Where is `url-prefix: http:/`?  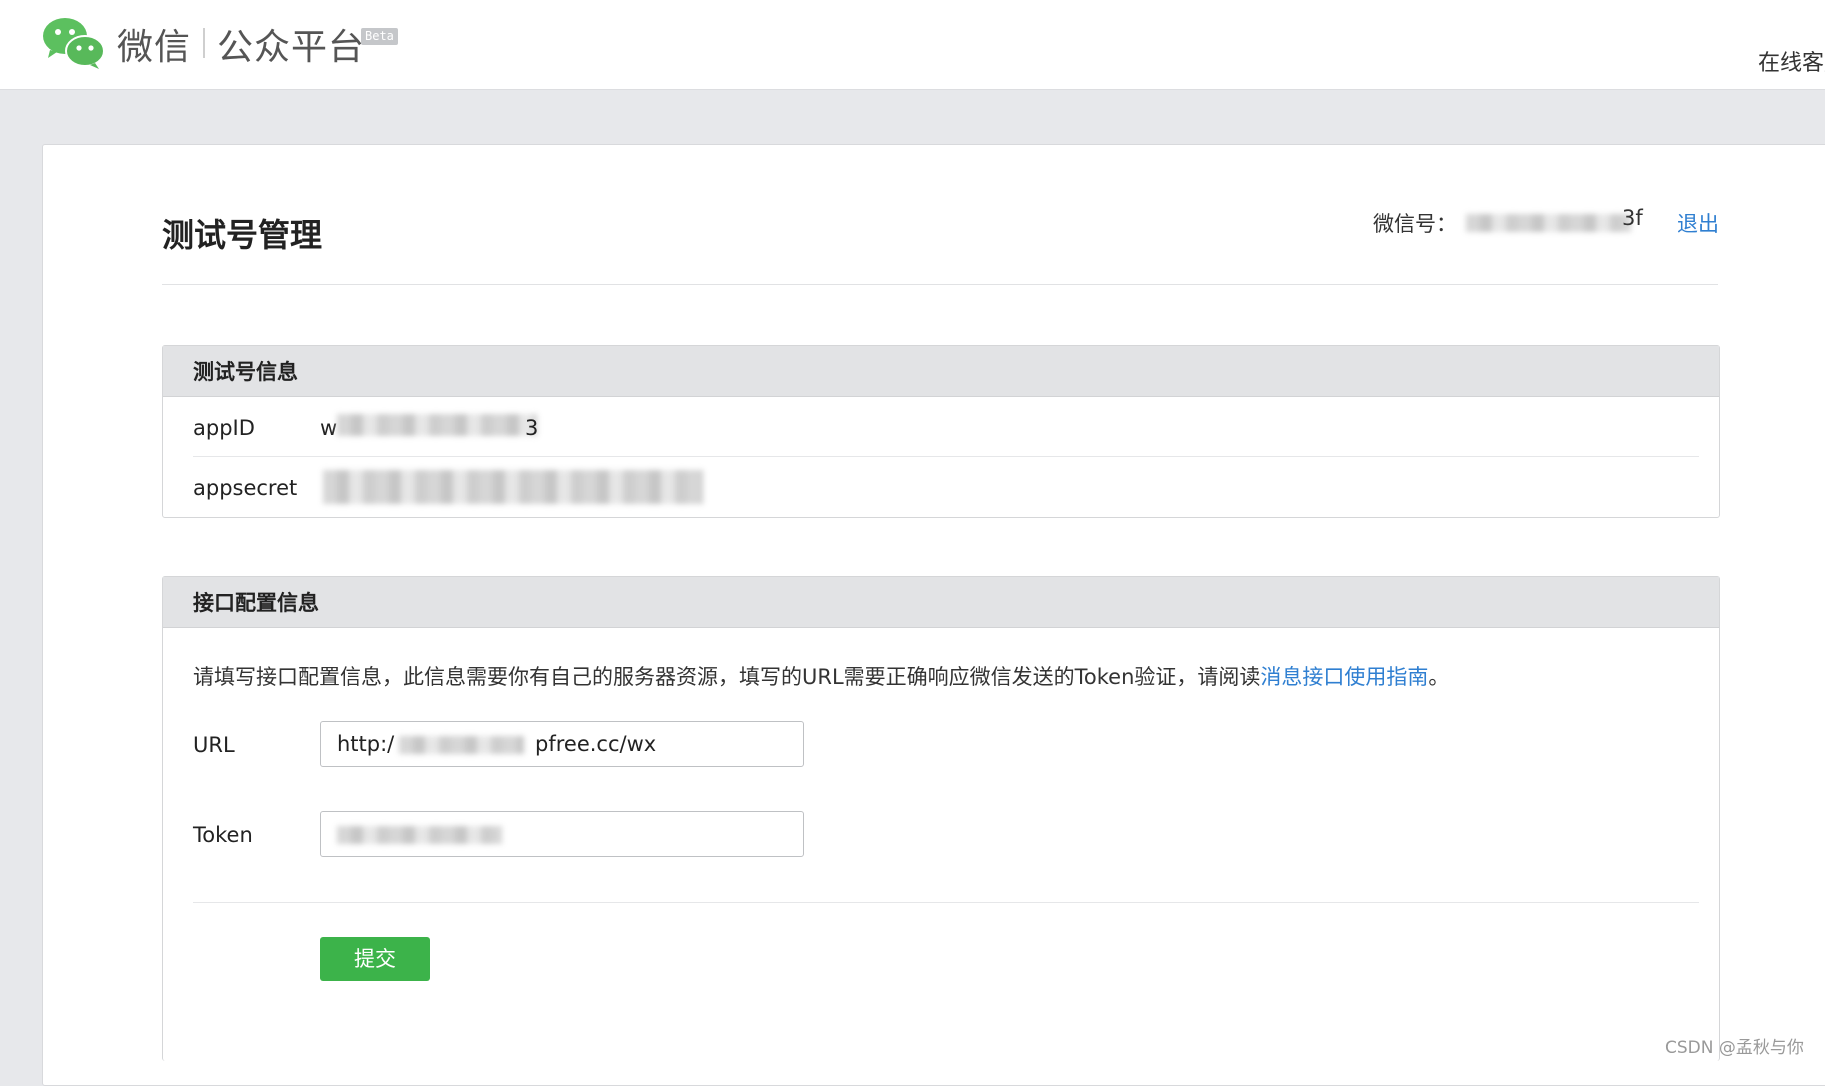 url-prefix: http:/ is located at coordinates (366, 744).